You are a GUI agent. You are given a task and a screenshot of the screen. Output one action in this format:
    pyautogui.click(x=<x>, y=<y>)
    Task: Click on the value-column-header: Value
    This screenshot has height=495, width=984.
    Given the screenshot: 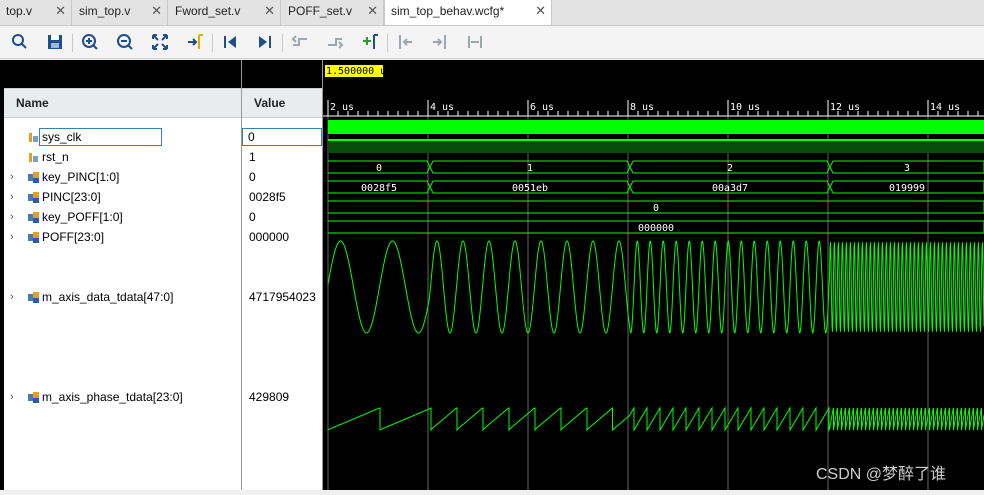 What is the action you would take?
    pyautogui.click(x=282, y=103)
    